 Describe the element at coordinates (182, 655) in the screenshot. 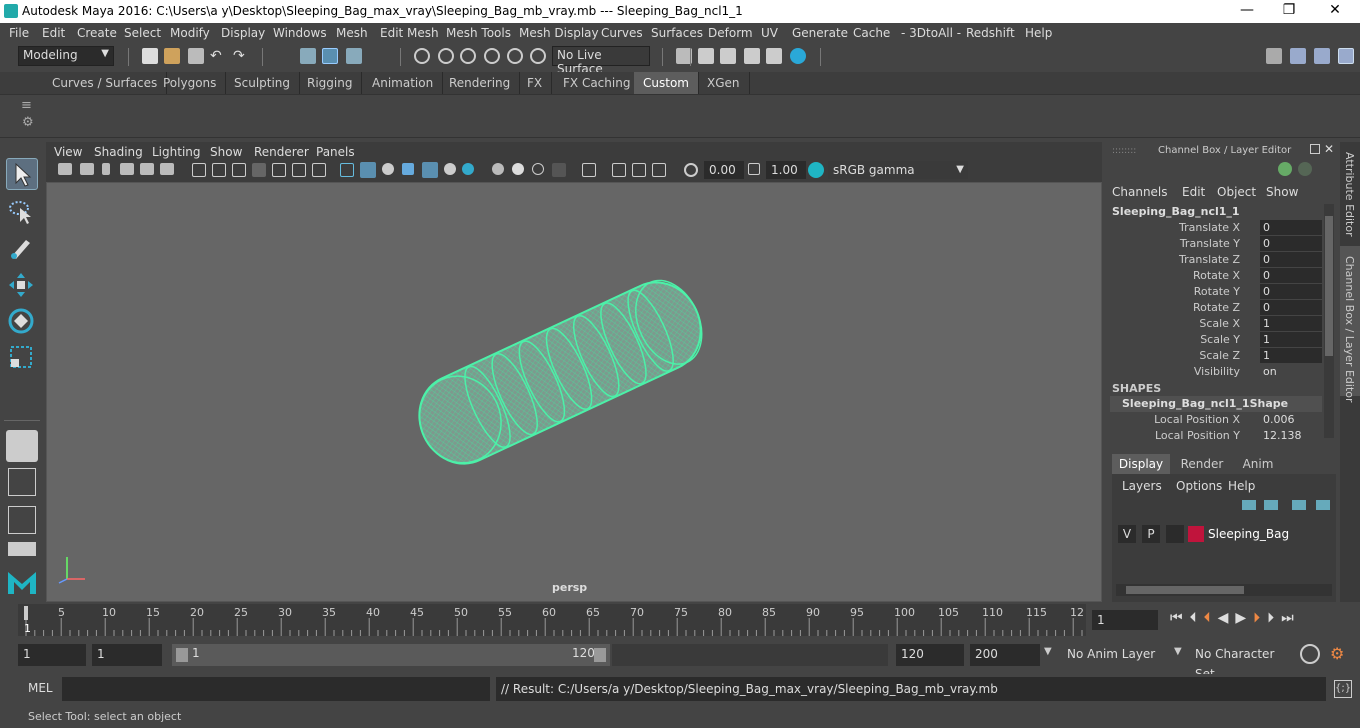

I see `range-start-handle` at that location.